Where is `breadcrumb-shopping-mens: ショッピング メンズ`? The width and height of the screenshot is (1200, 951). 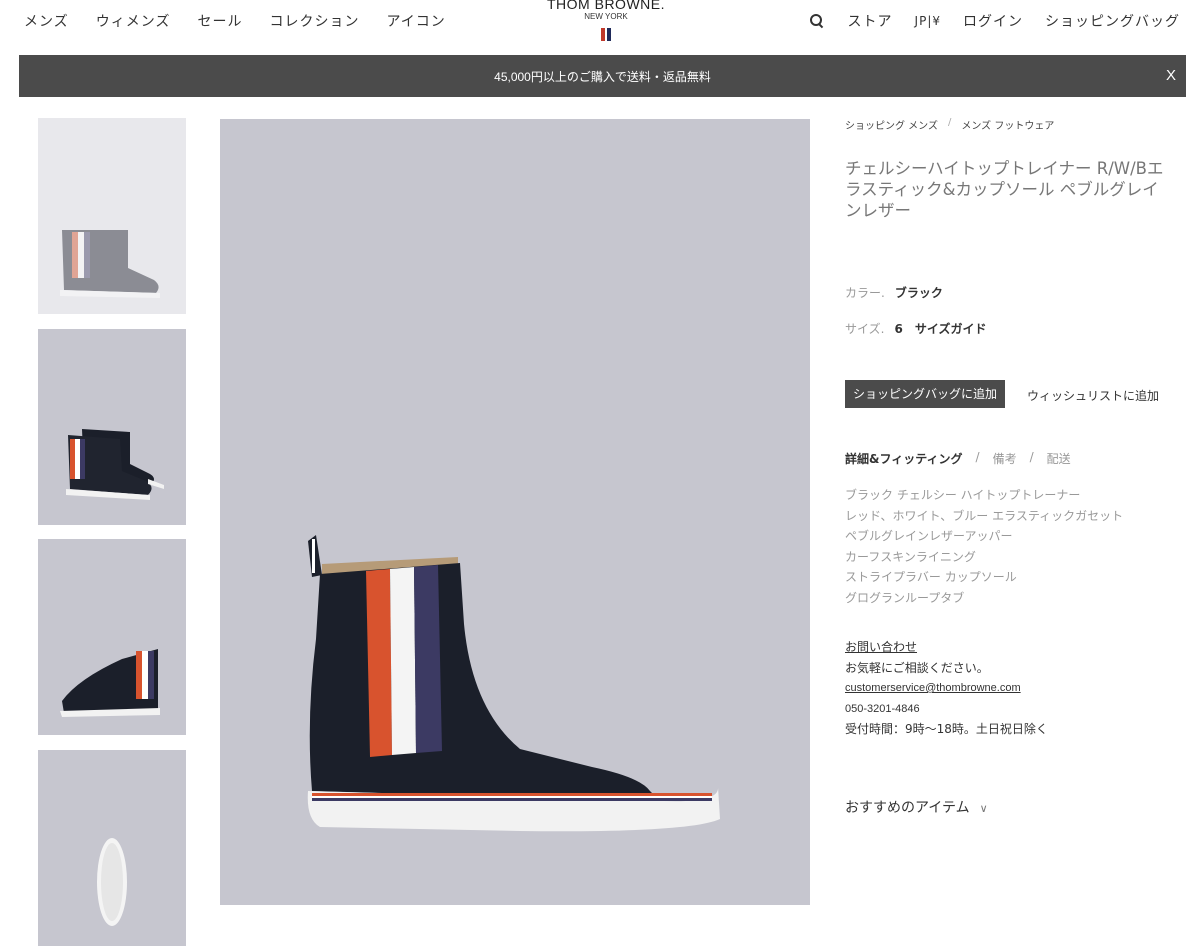 breadcrumb-shopping-mens: ショッピング メンズ is located at coordinates (891, 124).